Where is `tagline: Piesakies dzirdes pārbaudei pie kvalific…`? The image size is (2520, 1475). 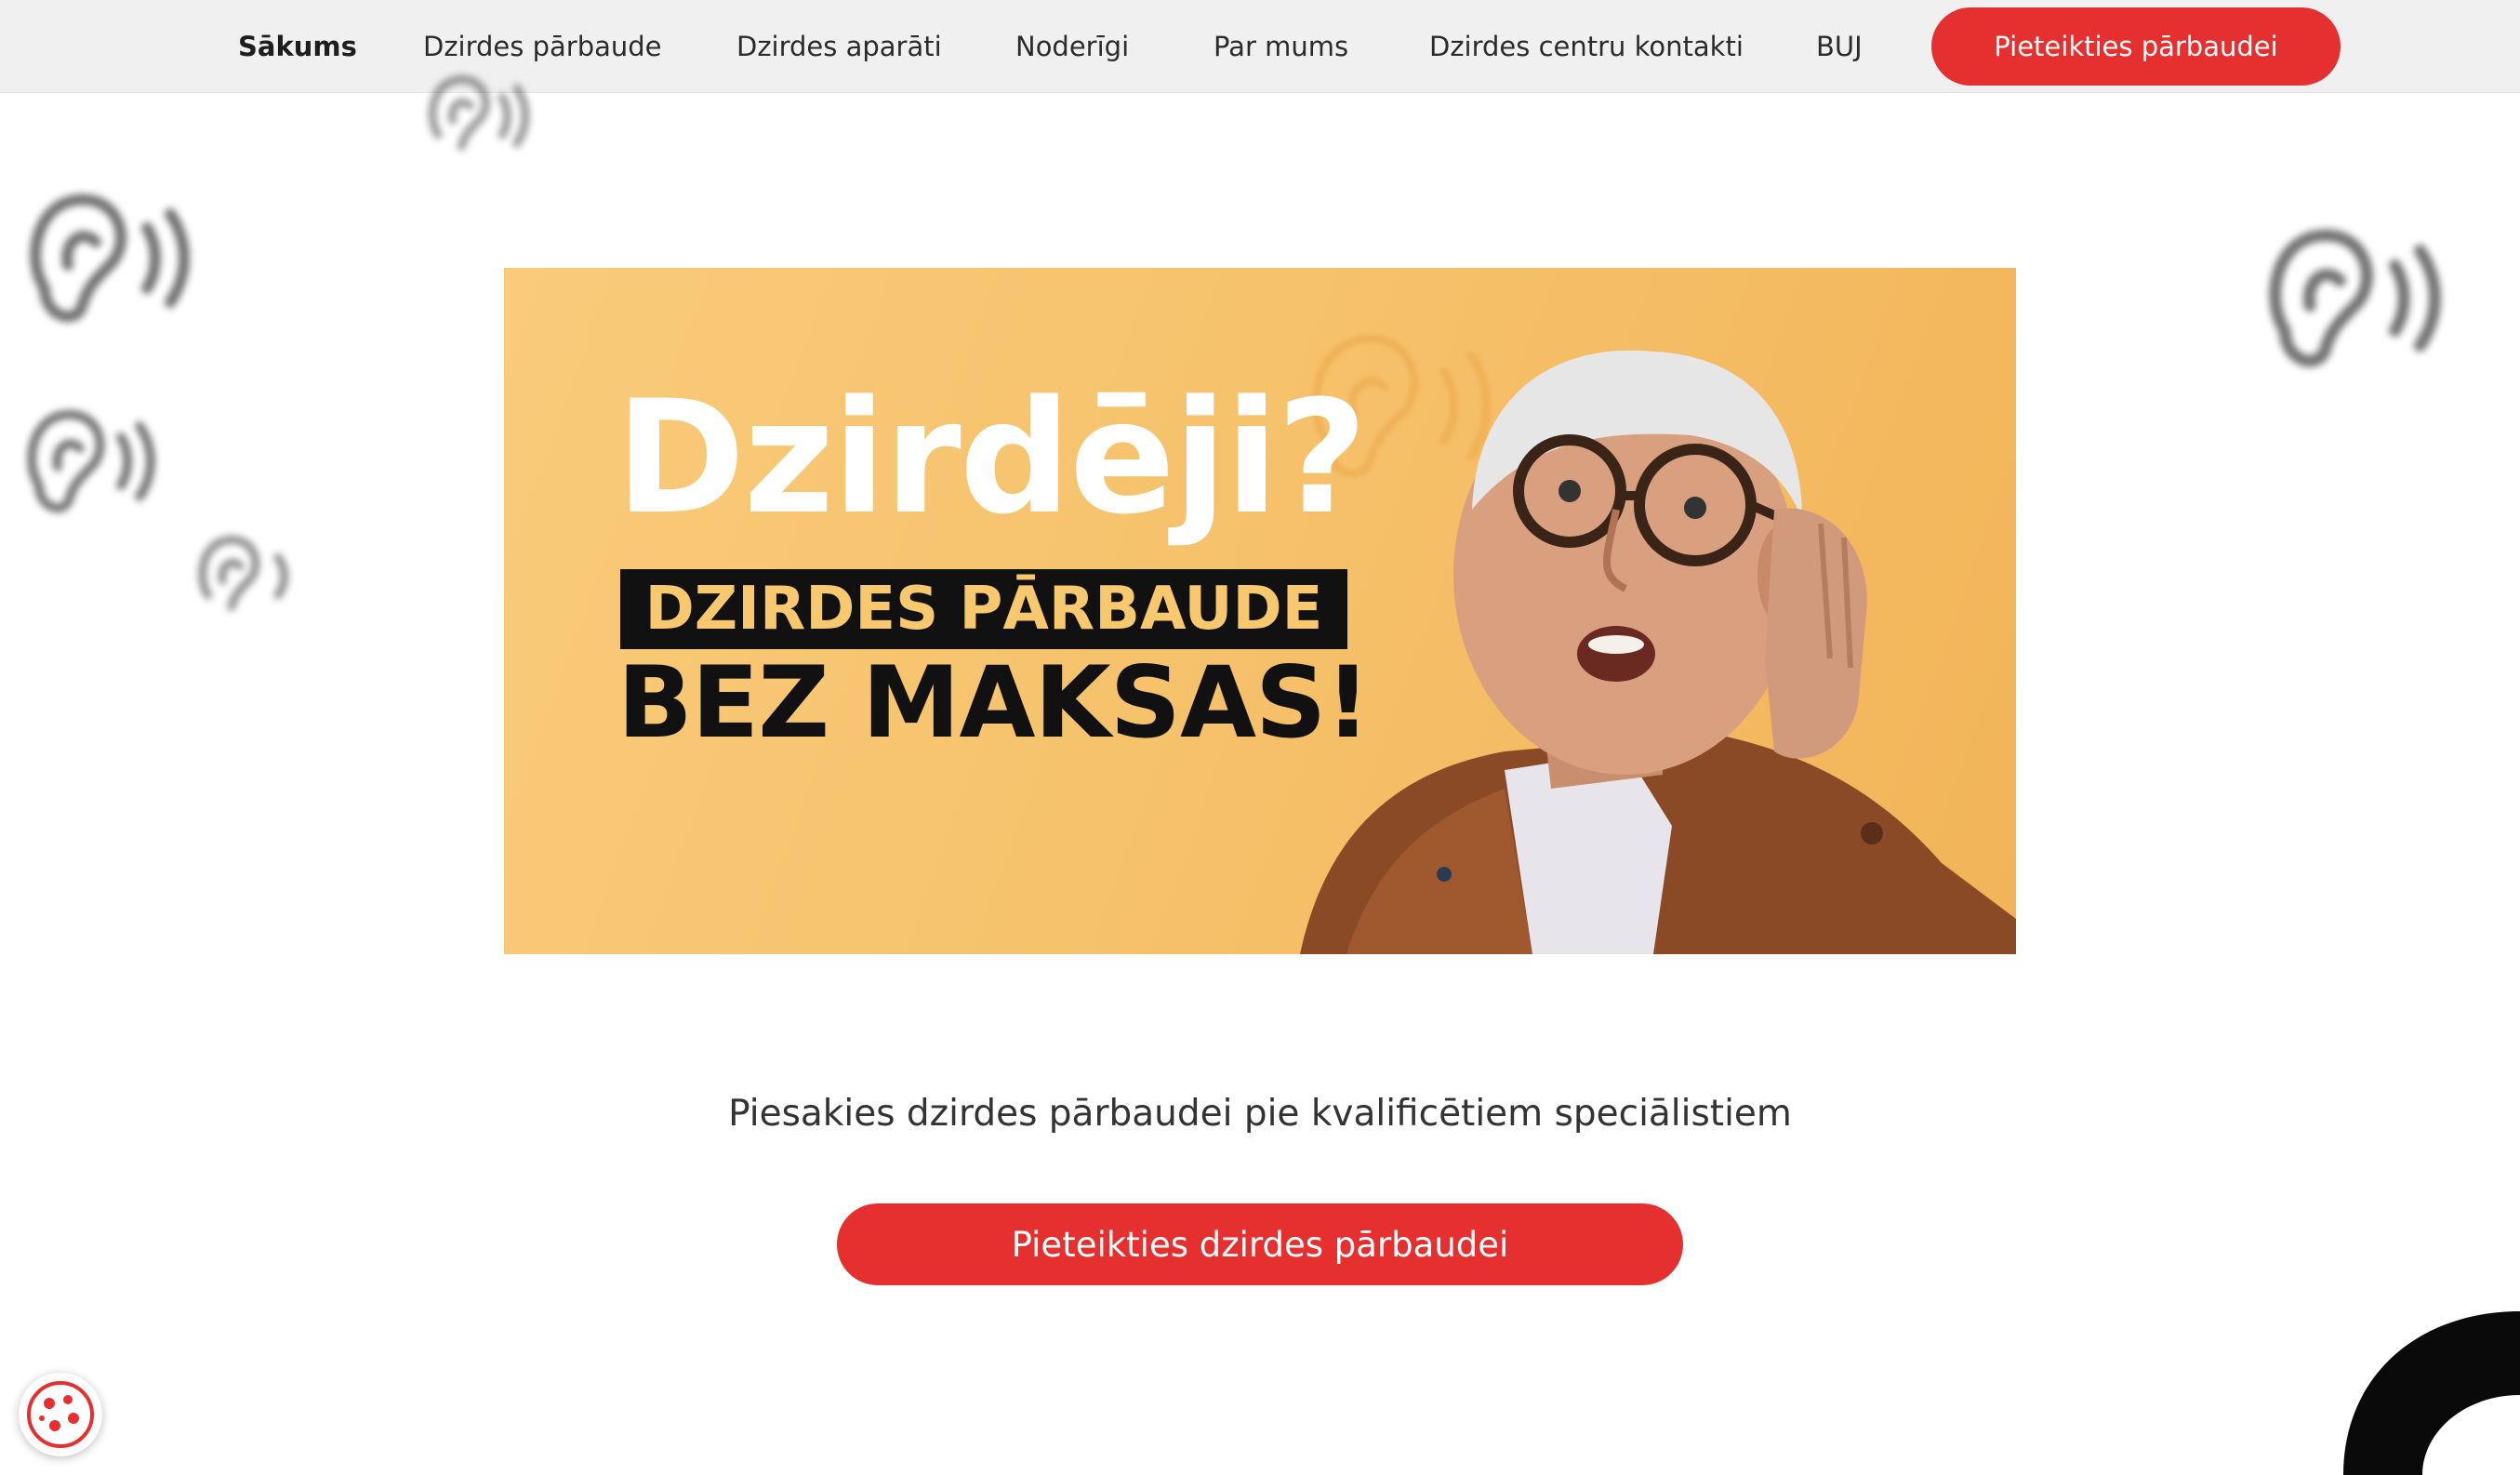 tagline: Piesakies dzirdes pārbaudei pie kvalific… is located at coordinates (1260, 1114).